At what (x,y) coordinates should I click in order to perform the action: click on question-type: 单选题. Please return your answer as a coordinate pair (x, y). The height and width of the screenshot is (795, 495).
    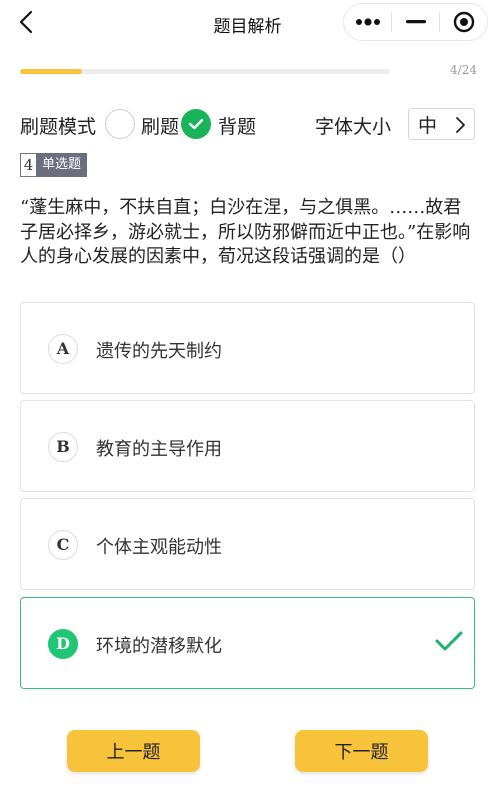
    Looking at the image, I should click on (62, 165).